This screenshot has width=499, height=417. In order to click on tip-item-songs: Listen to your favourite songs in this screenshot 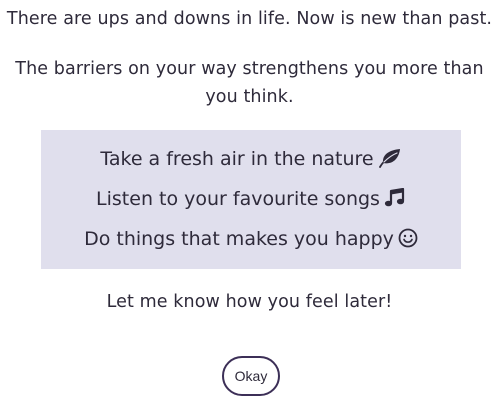, I will do `click(251, 200)`.